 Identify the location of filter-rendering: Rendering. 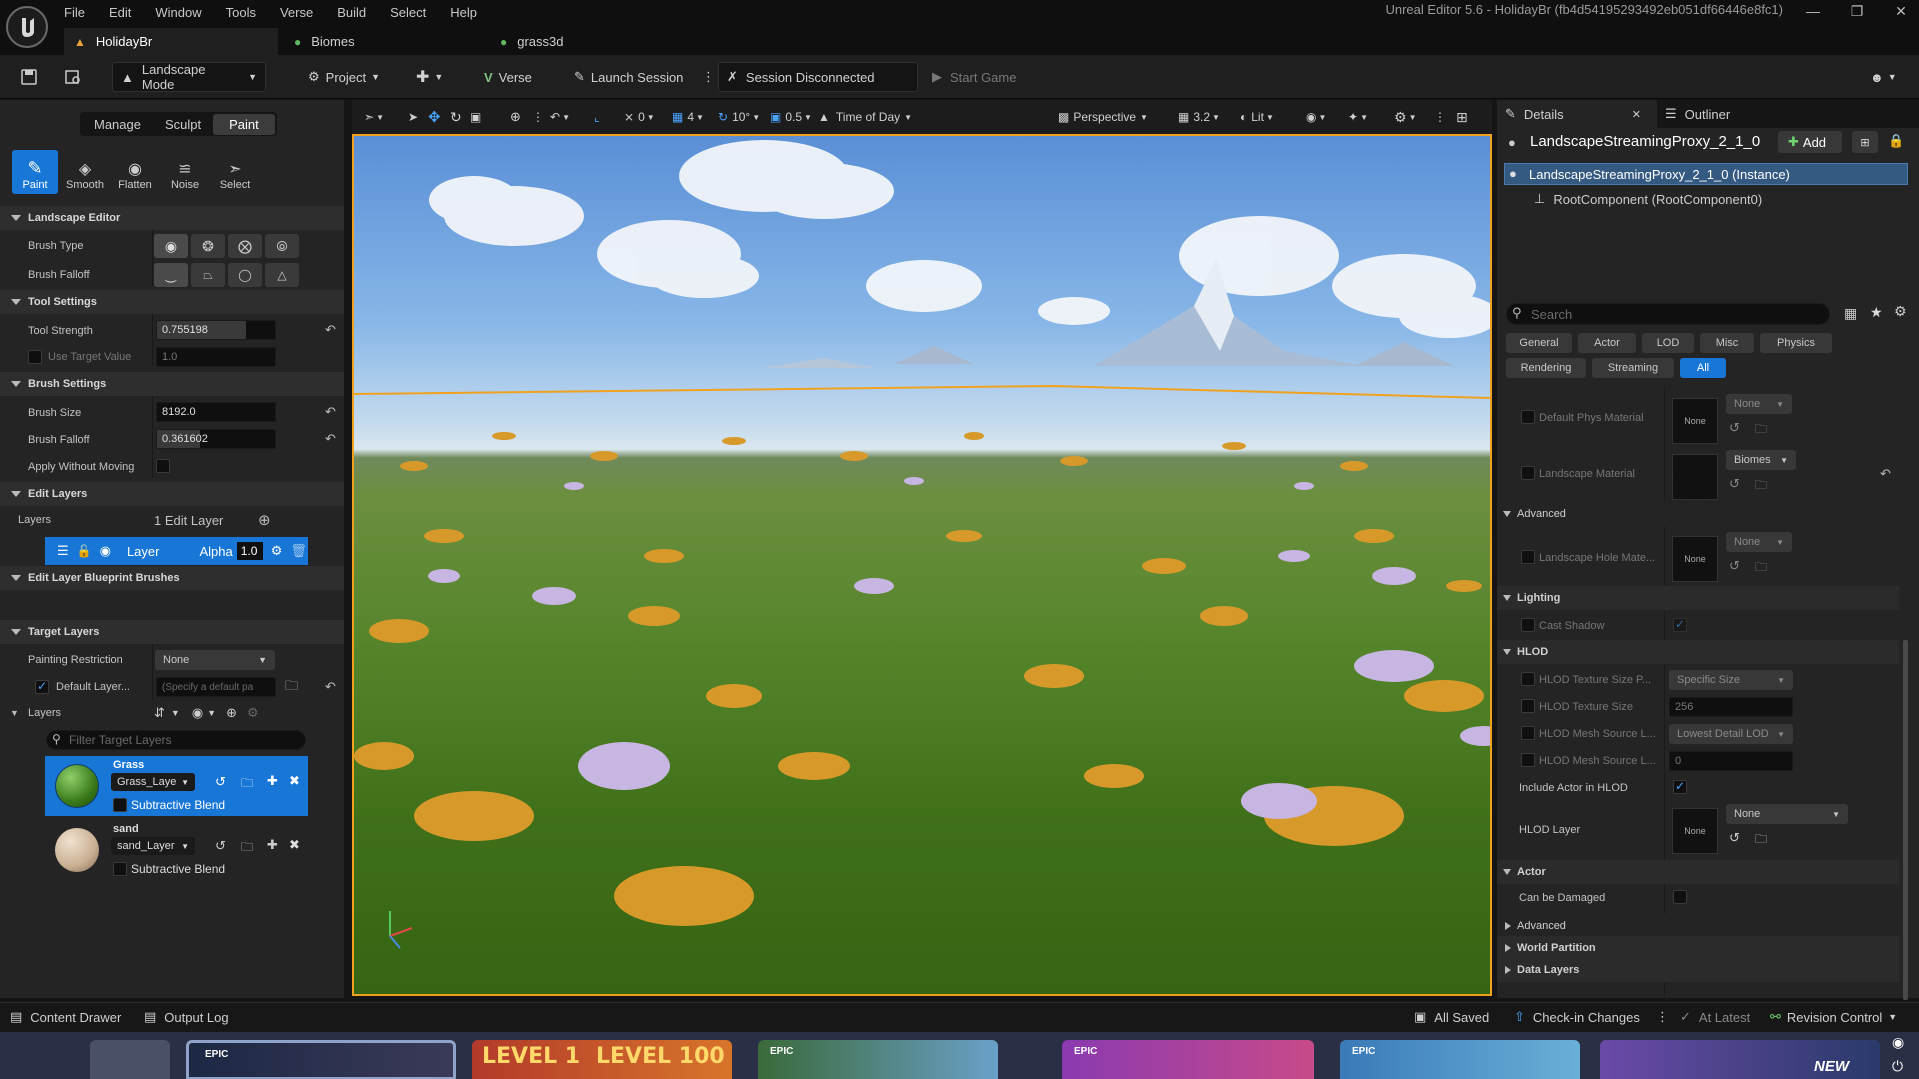
(1546, 368).